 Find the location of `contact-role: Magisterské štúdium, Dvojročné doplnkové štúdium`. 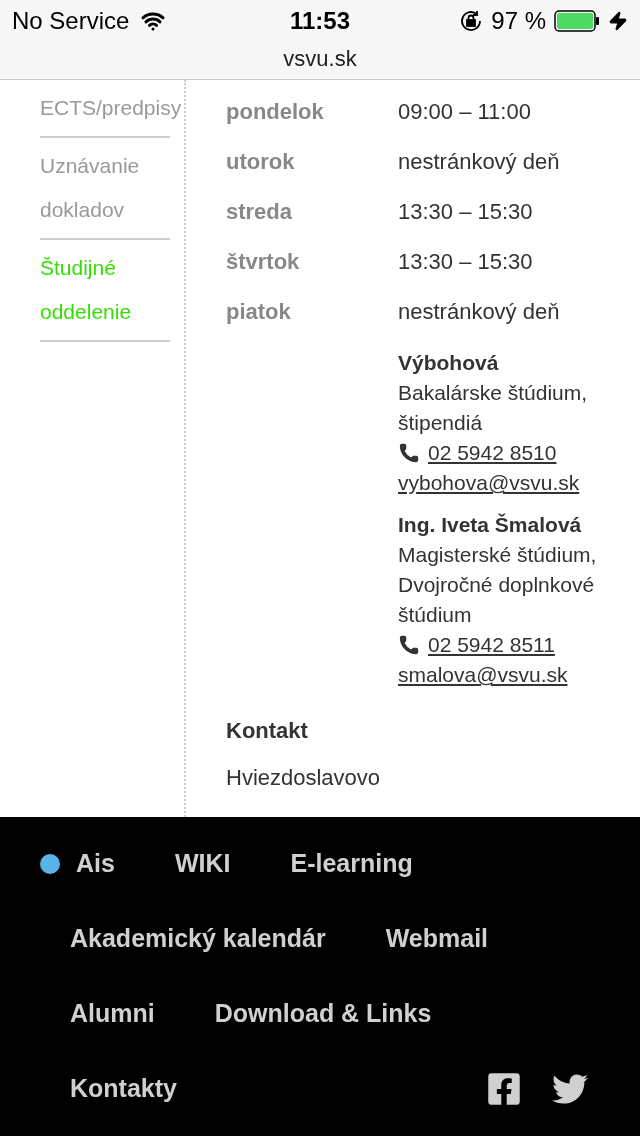

contact-role: Magisterské štúdium, Dvojročné doplnkové štúdium is located at coordinates (498, 585).